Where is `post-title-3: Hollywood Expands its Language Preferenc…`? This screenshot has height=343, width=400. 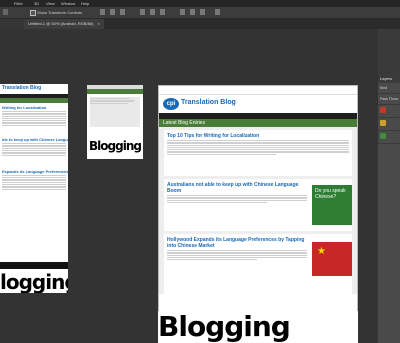
post-title-3: Hollywood Expands its Language Preferenc… is located at coordinates (237, 243).